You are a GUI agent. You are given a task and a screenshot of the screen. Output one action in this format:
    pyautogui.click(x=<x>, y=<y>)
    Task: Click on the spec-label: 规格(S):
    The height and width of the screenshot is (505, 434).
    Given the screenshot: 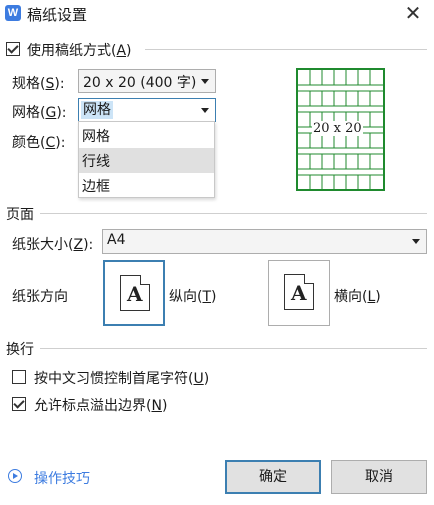 What is the action you would take?
    pyautogui.click(x=38, y=84)
    